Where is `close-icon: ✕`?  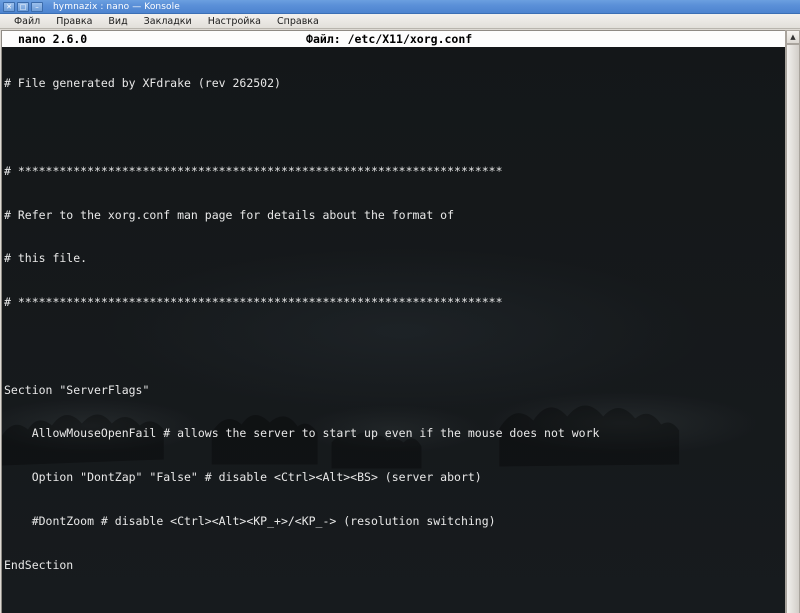 close-icon: ✕ is located at coordinates (9, 6).